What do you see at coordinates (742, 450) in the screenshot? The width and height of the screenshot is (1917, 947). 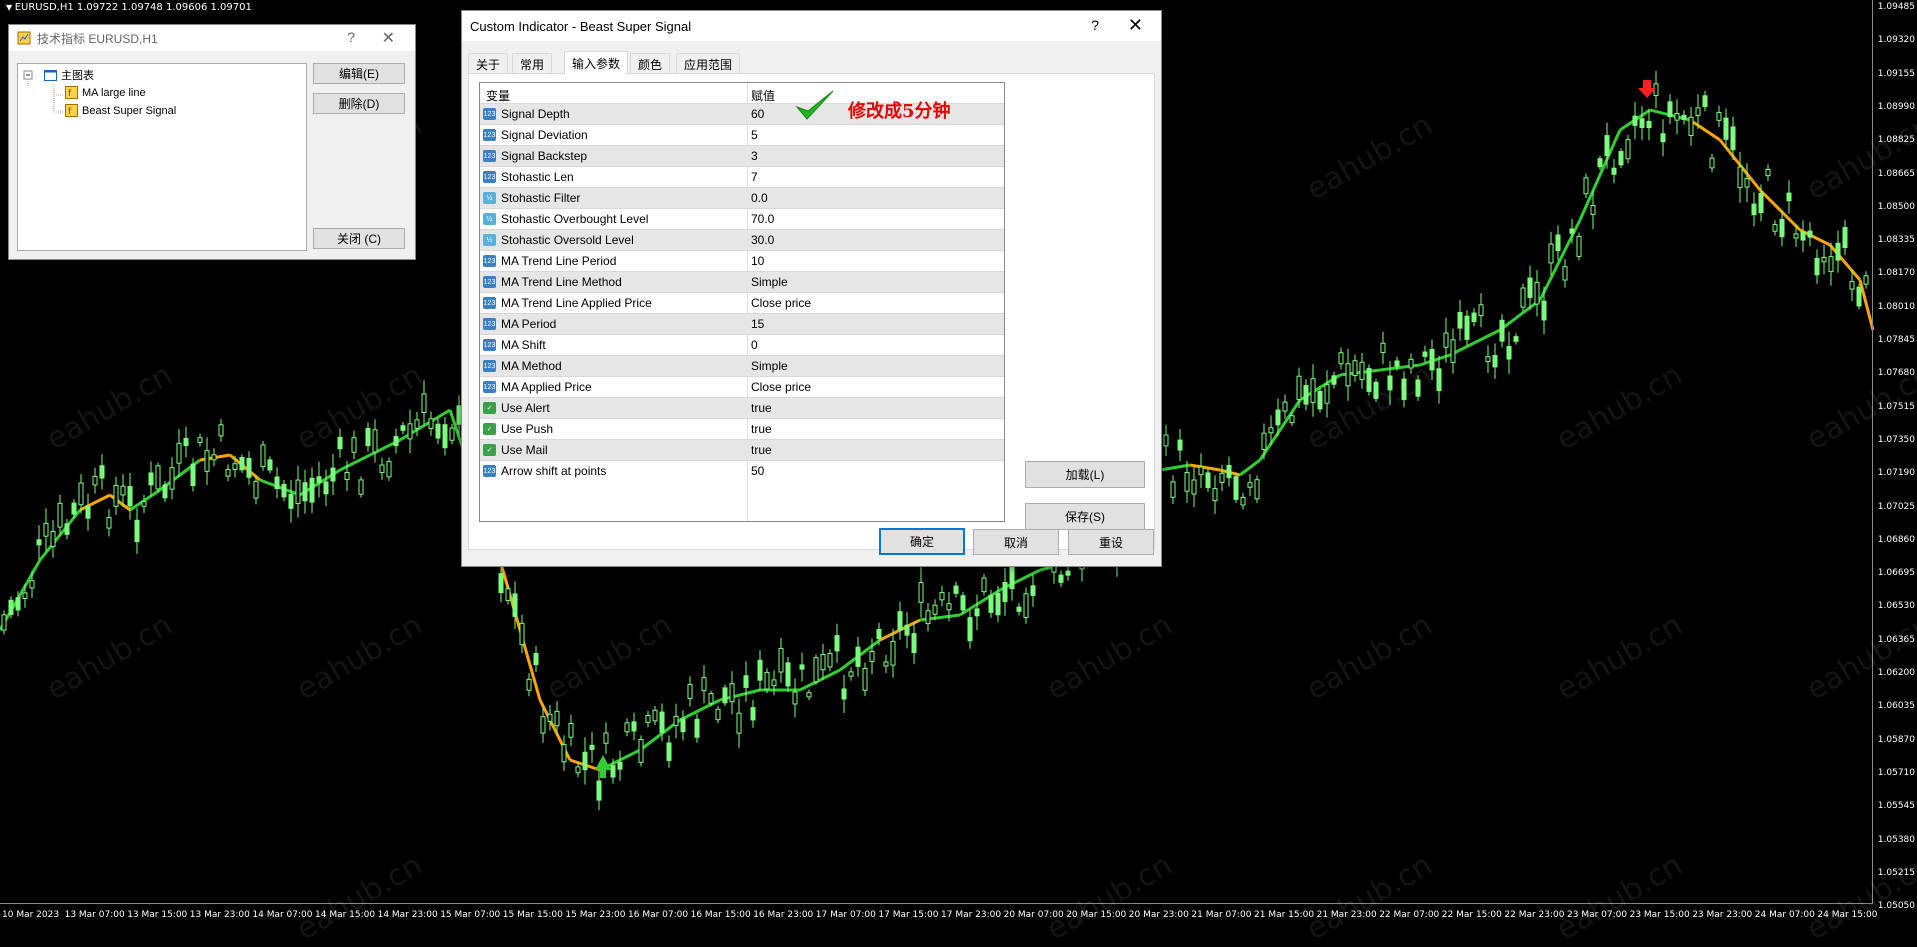 I see `parameter-row: ✓ Use Mail true` at bounding box center [742, 450].